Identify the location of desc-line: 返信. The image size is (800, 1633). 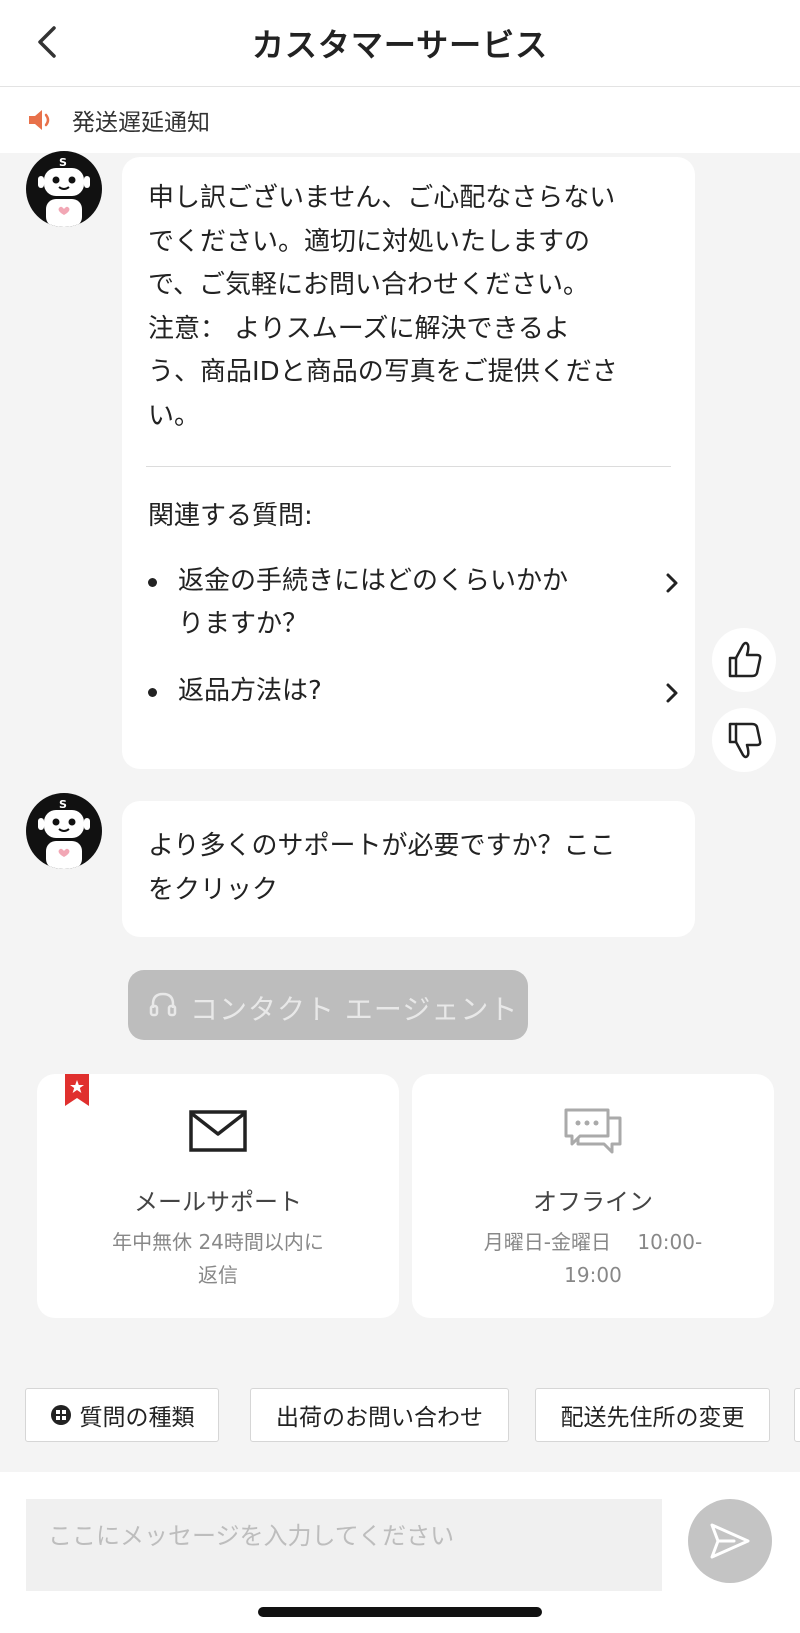
(218, 1275).